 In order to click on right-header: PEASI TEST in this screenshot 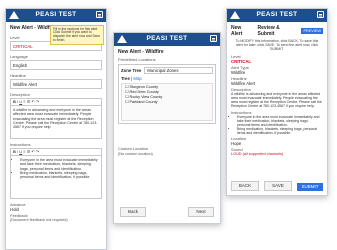, I will do `click(277, 15)`.